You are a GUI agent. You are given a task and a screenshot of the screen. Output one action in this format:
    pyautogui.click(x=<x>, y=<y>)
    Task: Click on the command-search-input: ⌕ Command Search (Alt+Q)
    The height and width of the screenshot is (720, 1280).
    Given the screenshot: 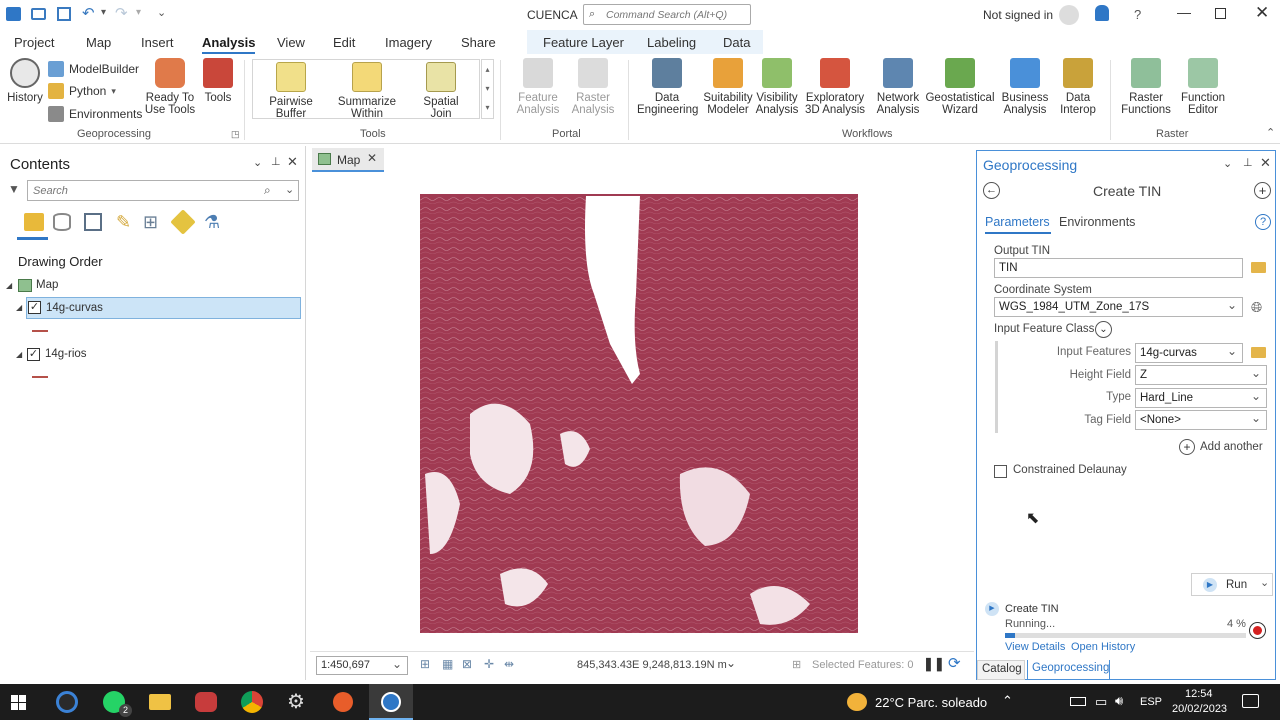 What is the action you would take?
    pyautogui.click(x=667, y=14)
    